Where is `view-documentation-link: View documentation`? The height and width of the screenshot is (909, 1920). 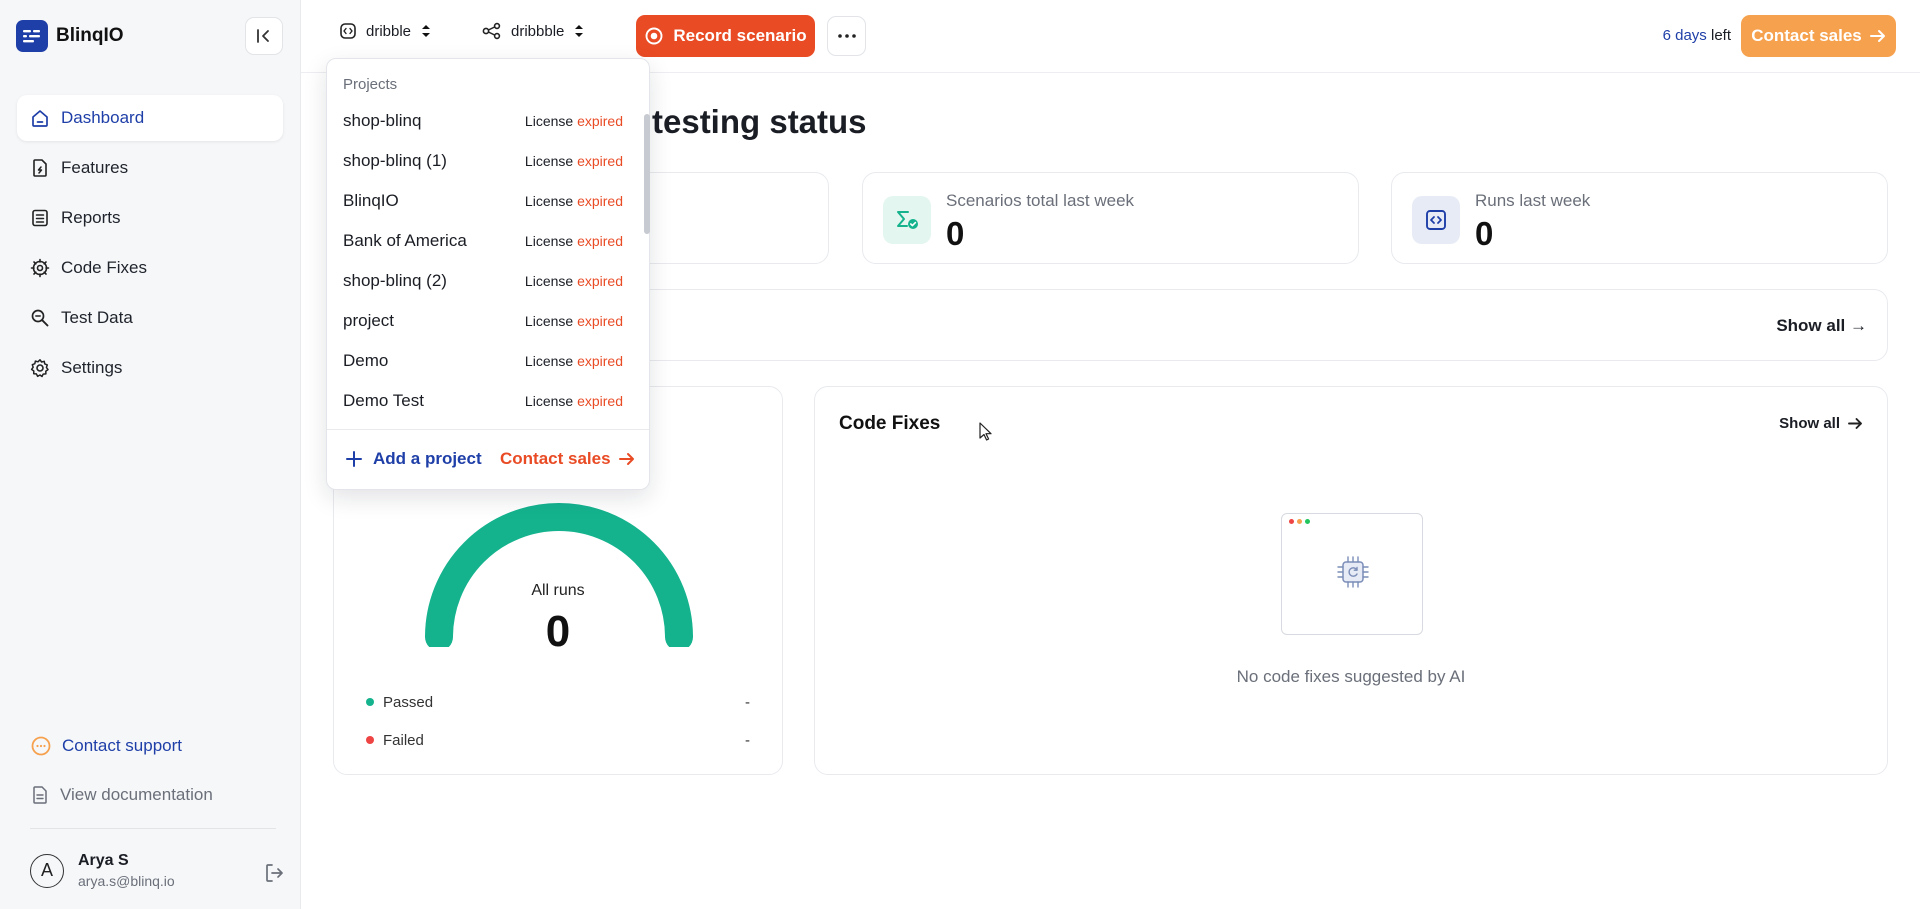 view-documentation-link: View documentation is located at coordinates (153, 795).